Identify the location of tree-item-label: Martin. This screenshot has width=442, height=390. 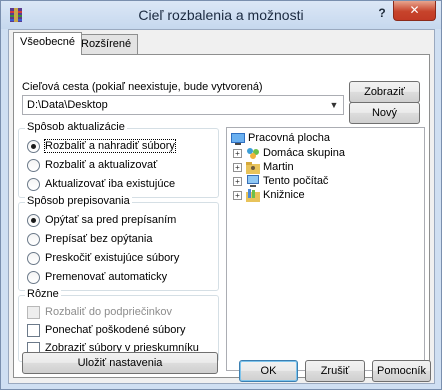
(278, 167).